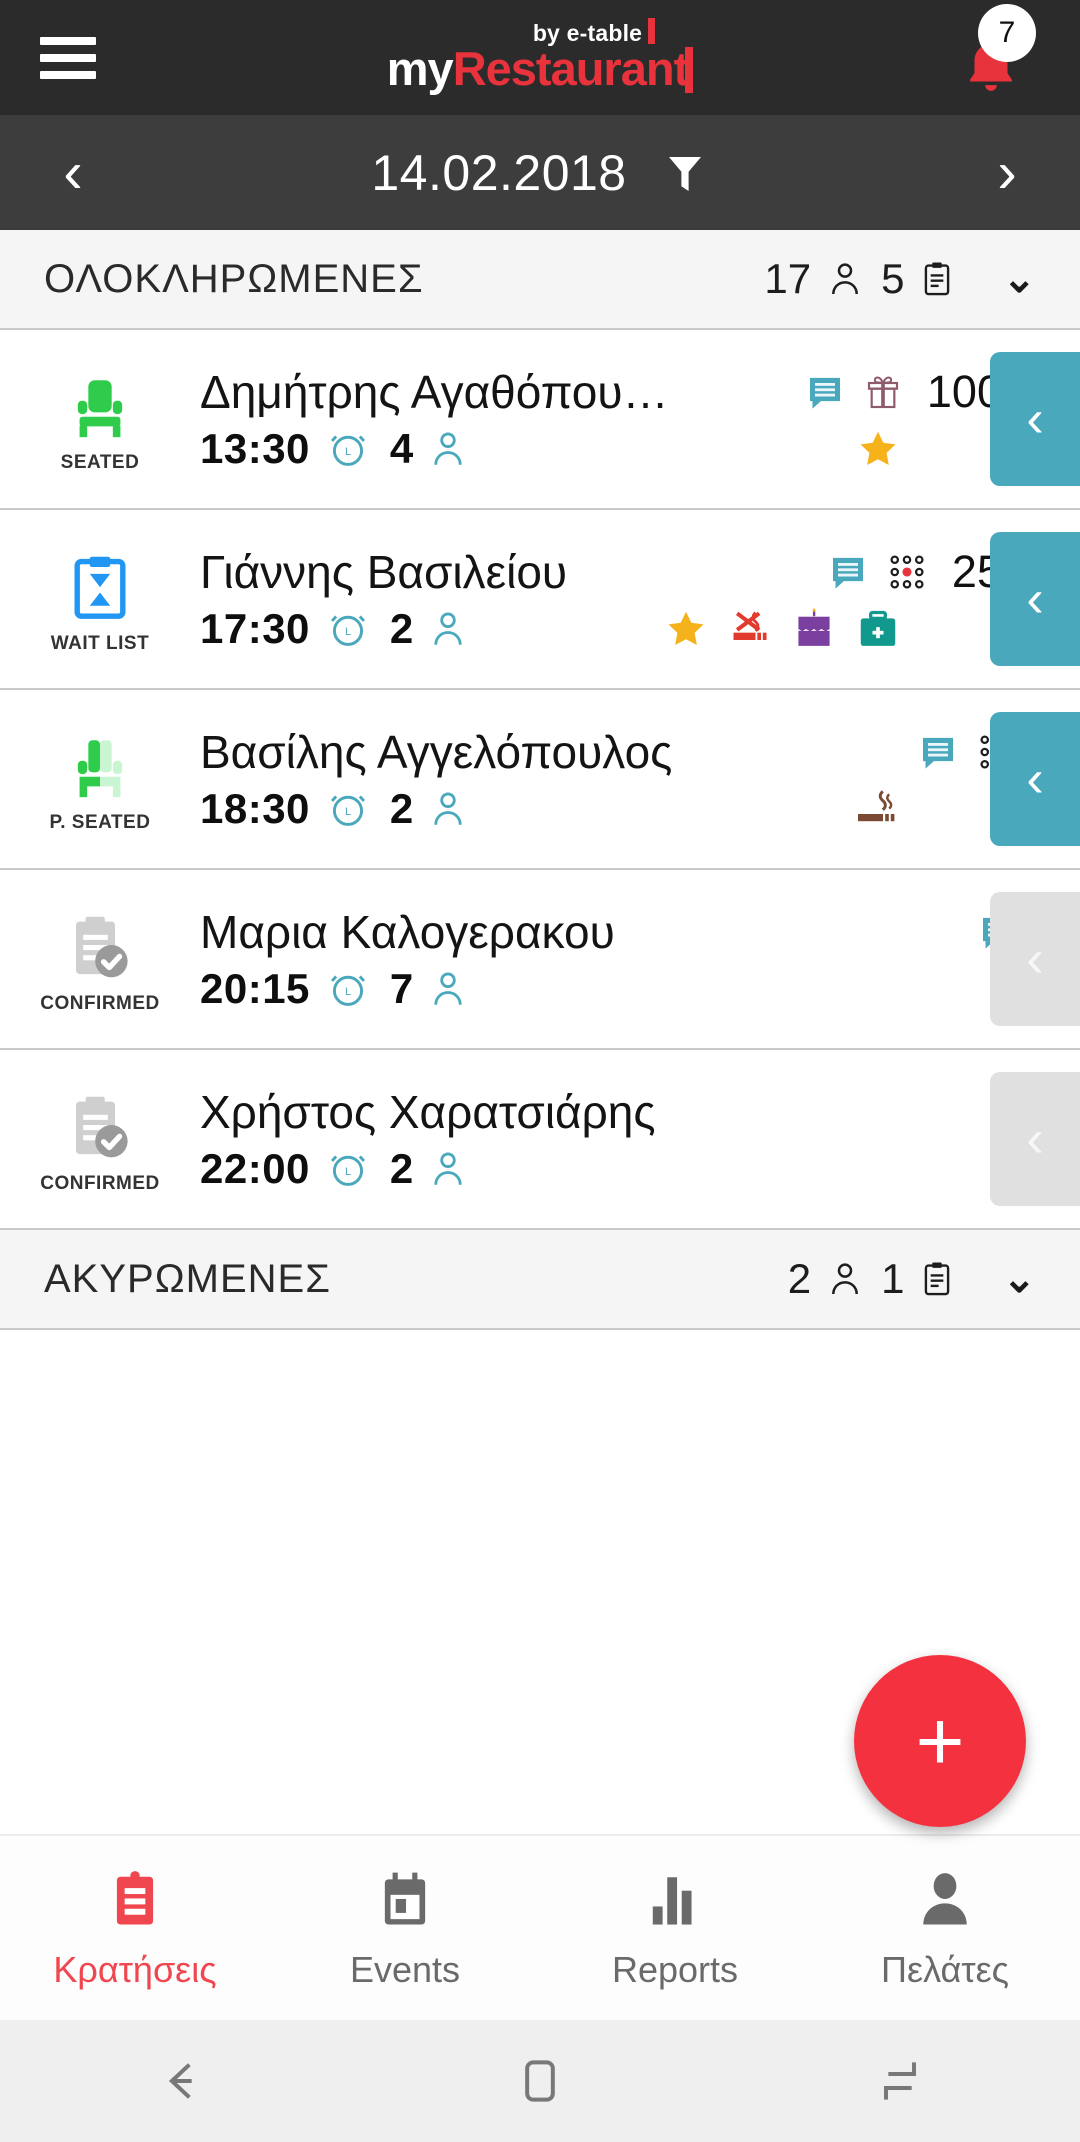  I want to click on person-customers-icon, so click(945, 1899).